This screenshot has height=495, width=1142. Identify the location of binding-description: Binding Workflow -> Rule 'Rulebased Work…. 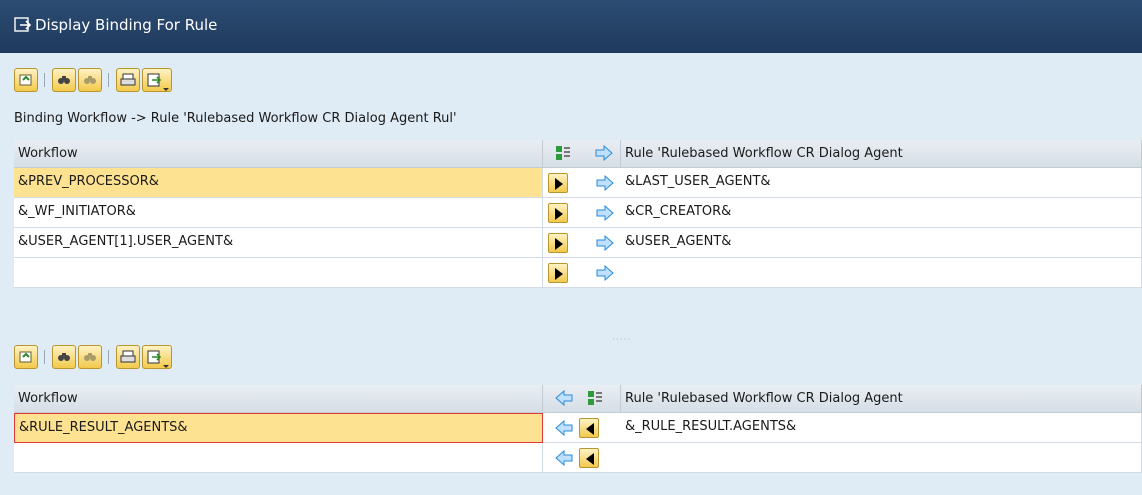
(235, 118).